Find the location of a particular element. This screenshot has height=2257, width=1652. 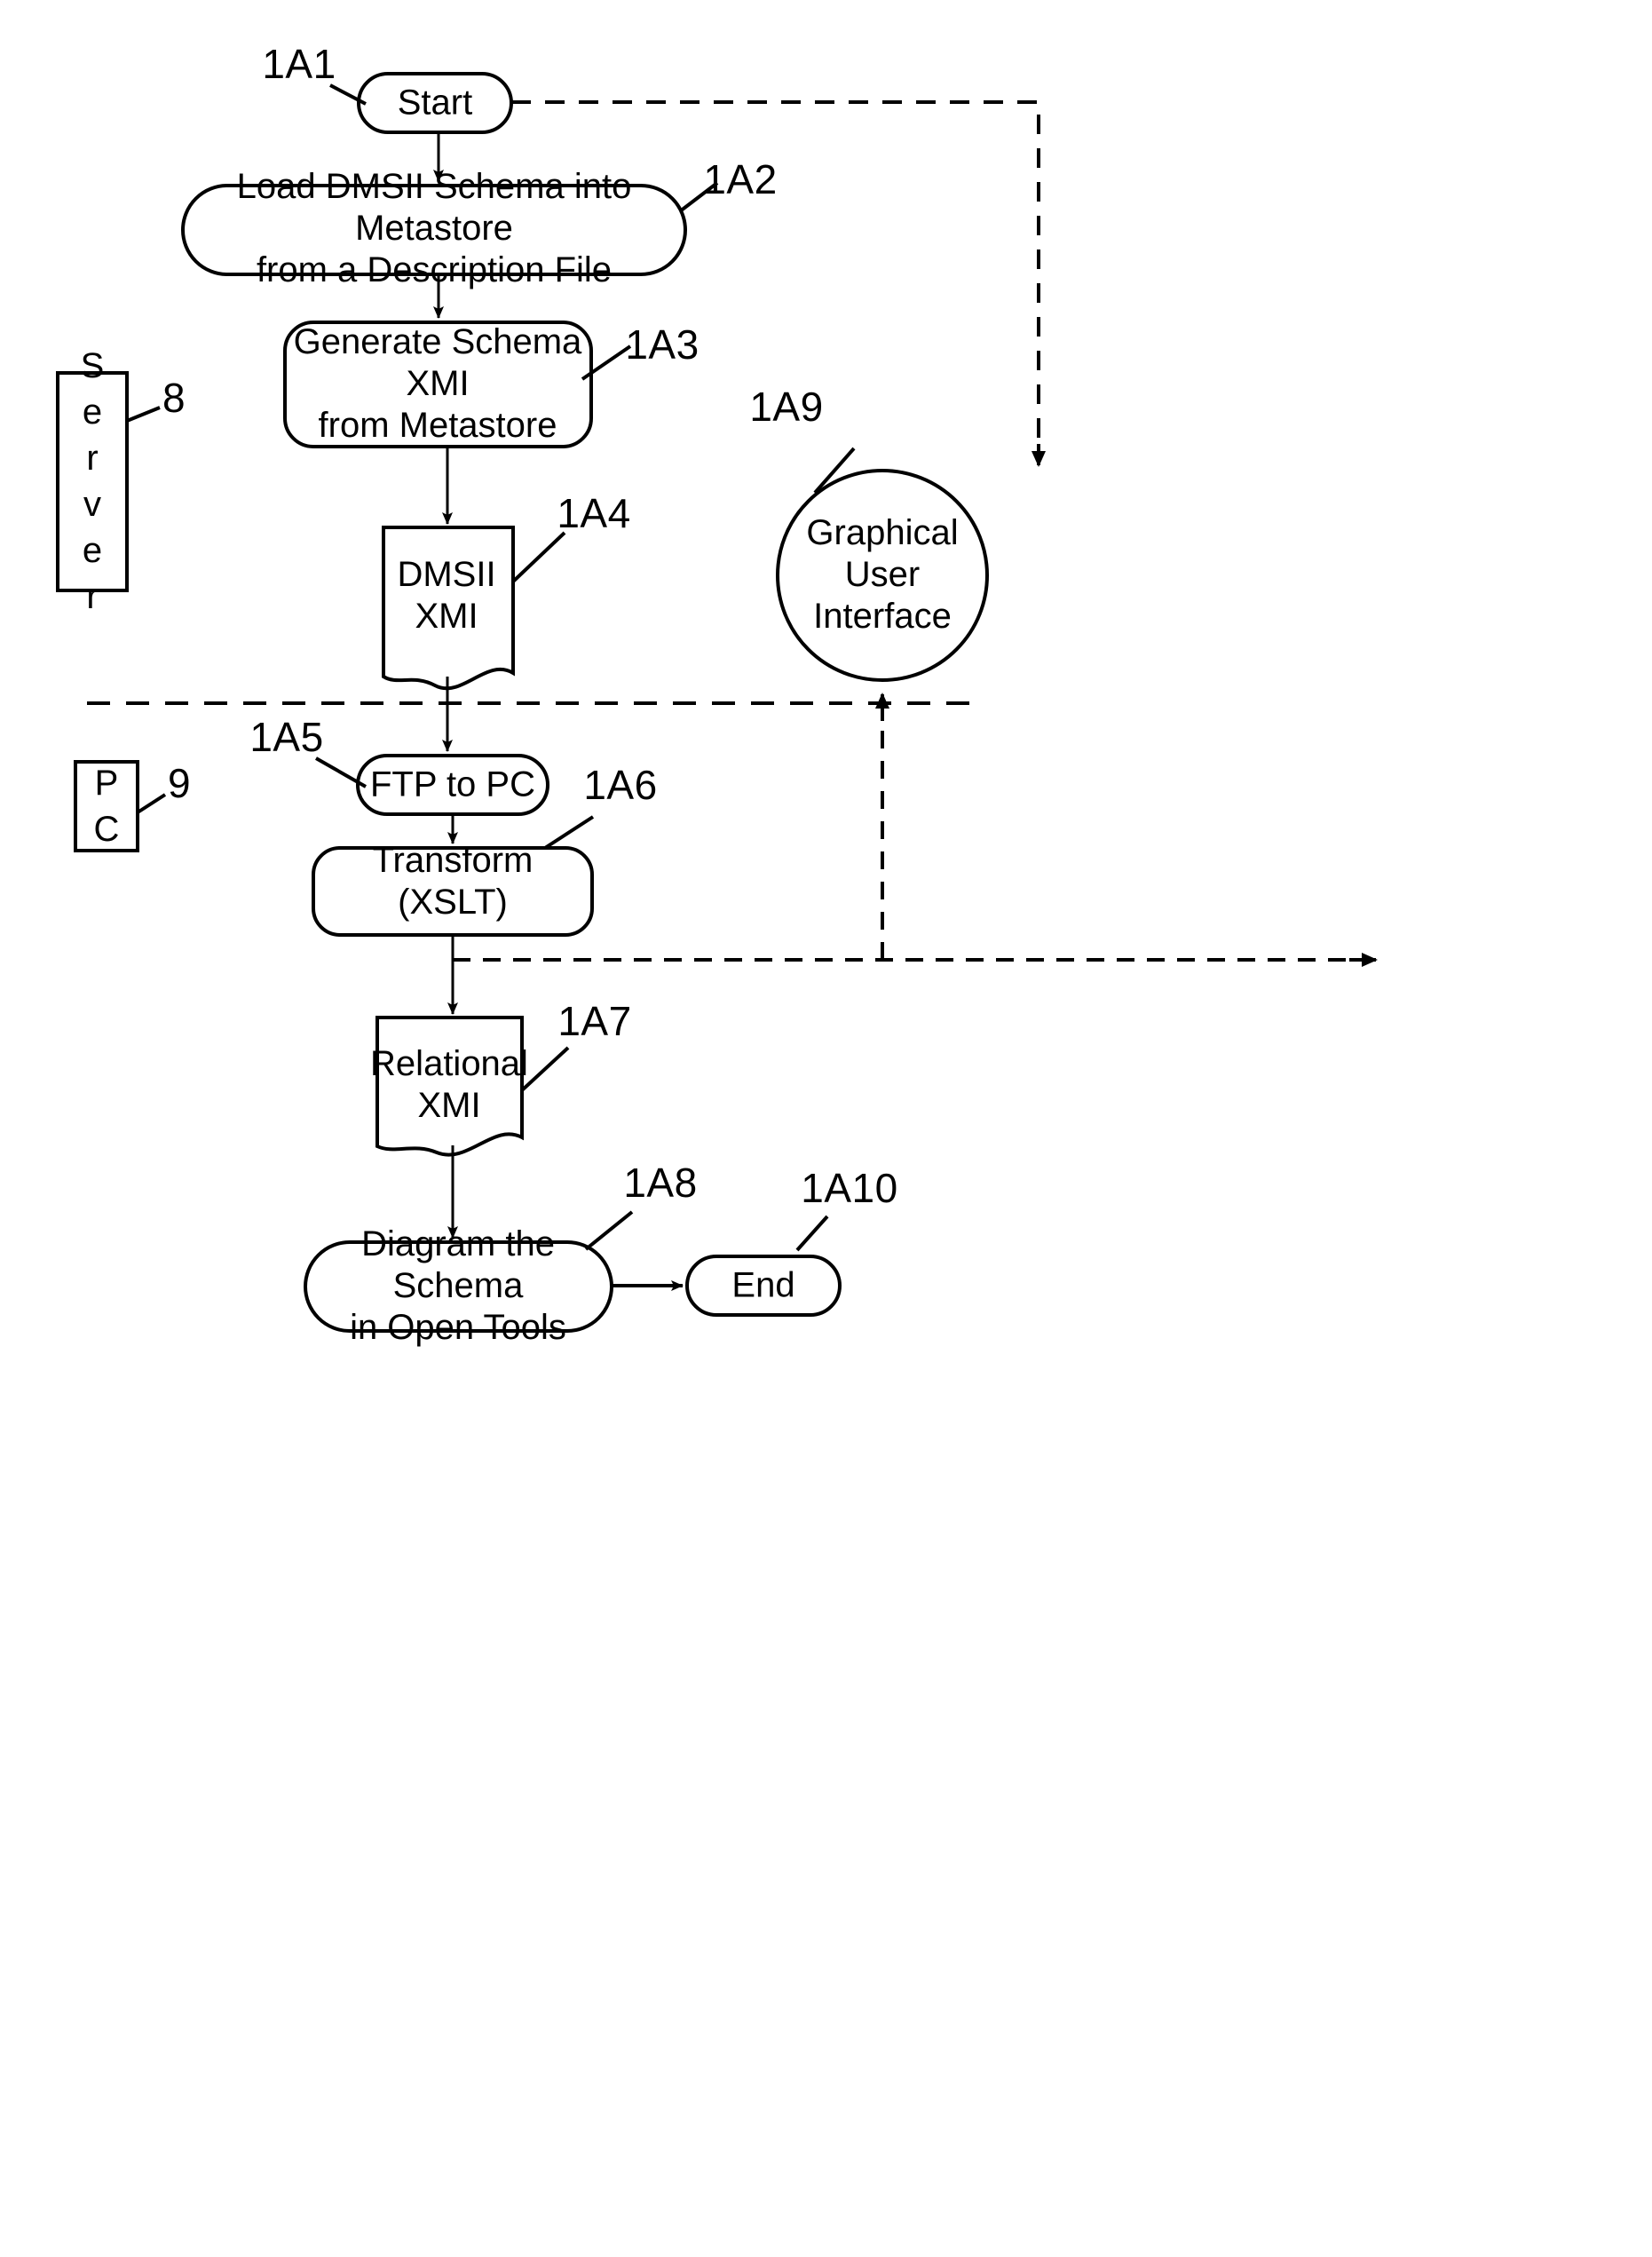

leader-line-1A2 is located at coordinates (698, 197).